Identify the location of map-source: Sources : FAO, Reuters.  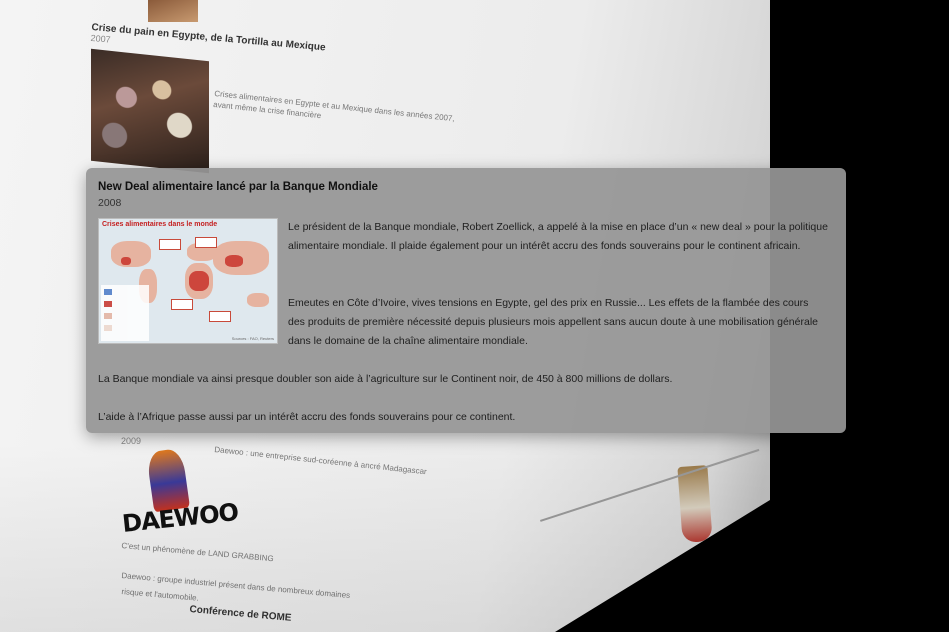
(252, 338).